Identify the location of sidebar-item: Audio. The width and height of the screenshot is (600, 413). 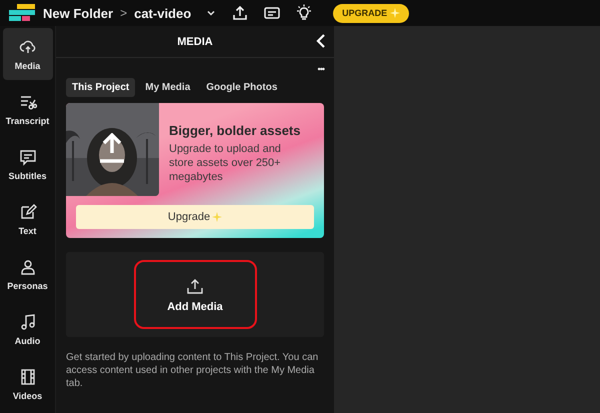
(27, 329).